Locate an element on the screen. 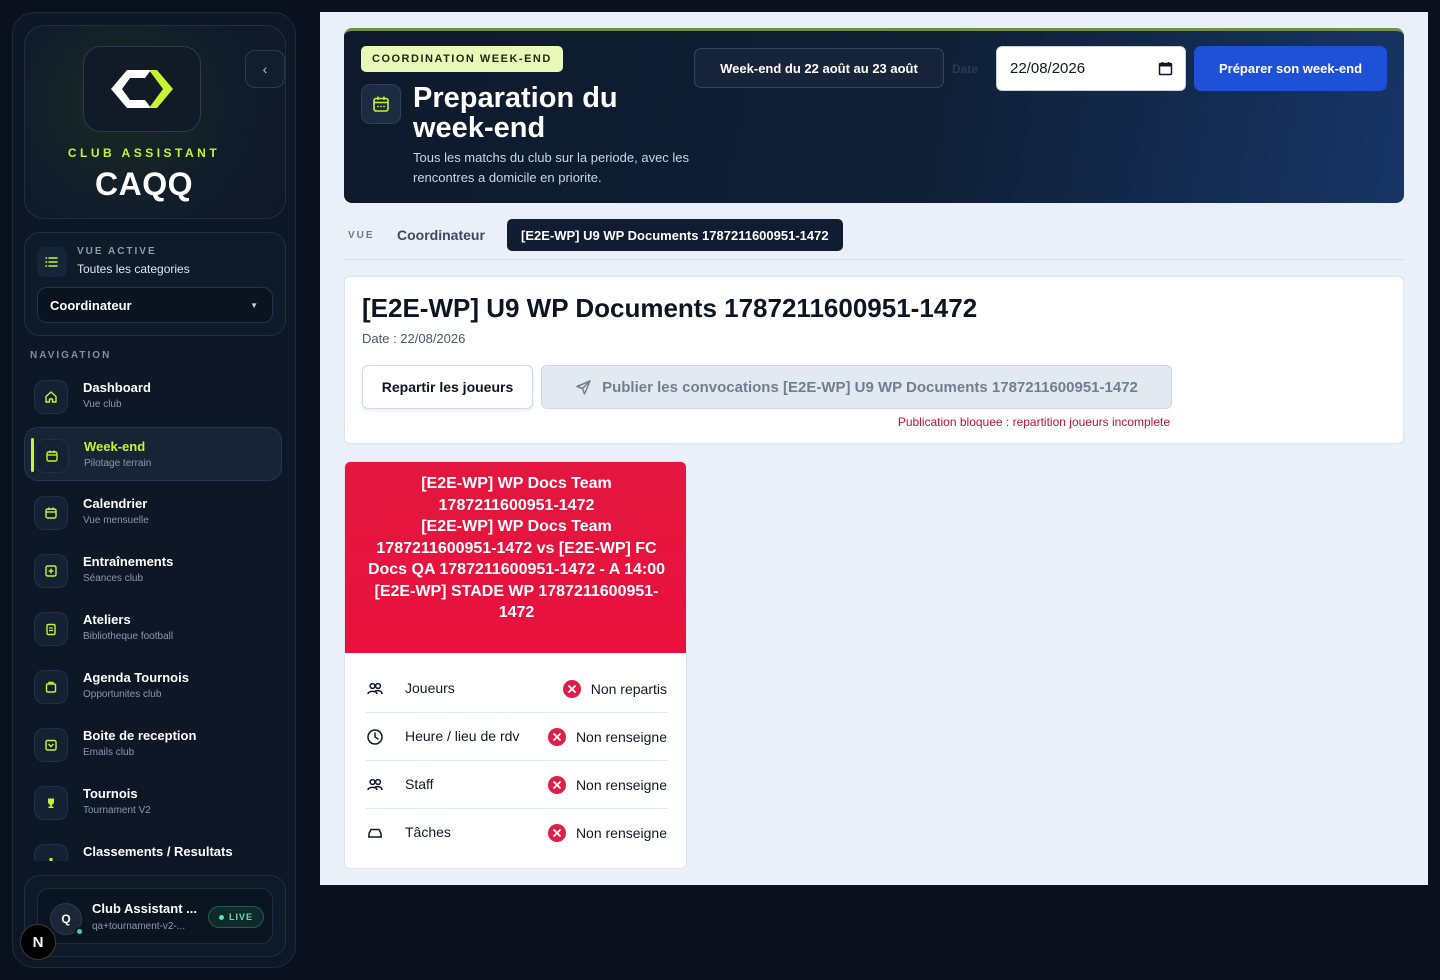 Image resolution: width=1440 pixels, height=980 pixels. nav-item-boite-de-reception: Boite de reception Emails club is located at coordinates (153, 744).